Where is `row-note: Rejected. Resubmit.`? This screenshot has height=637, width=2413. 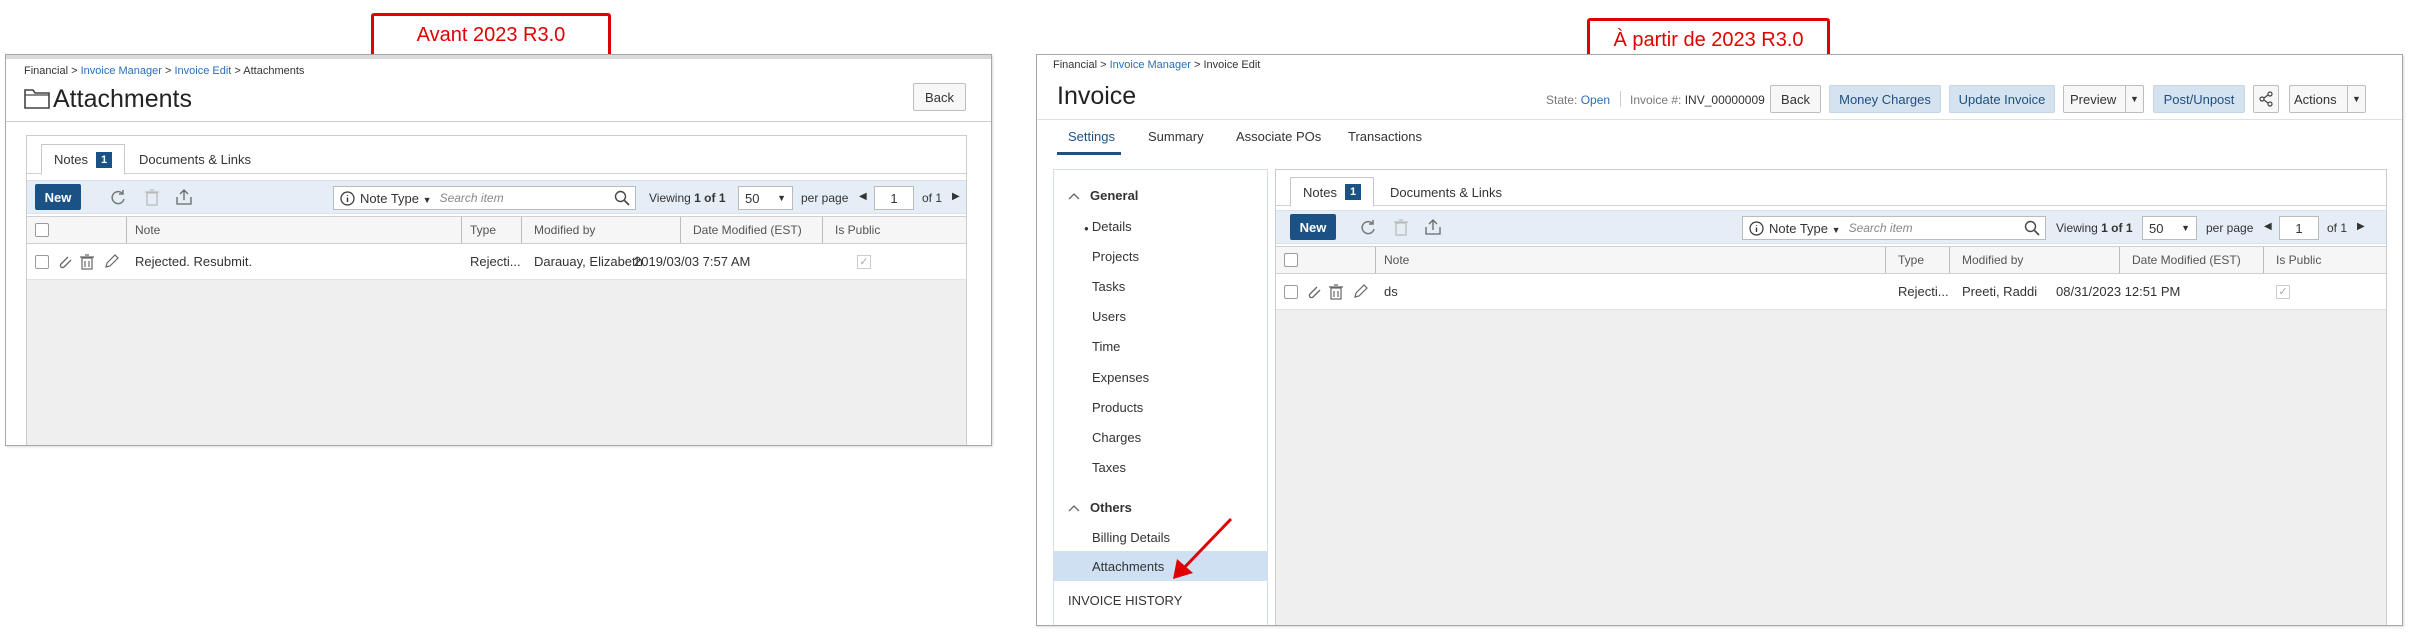
row-note: Rejected. Resubmit. is located at coordinates (194, 261).